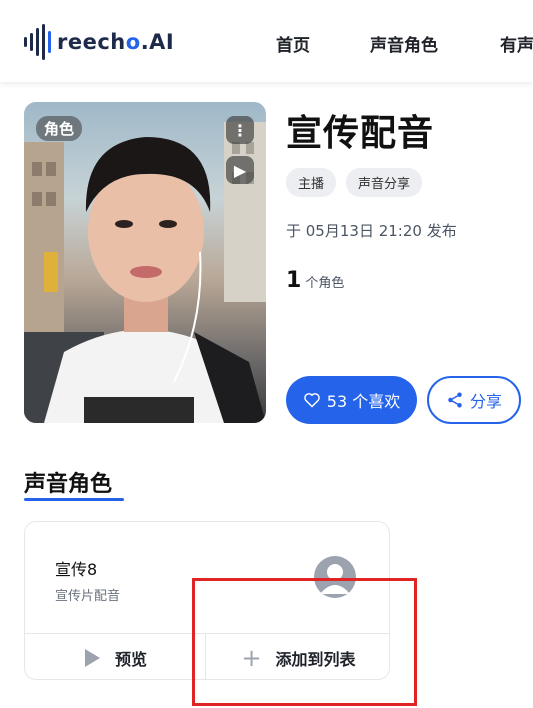 The image size is (533, 708). Describe the element at coordinates (76, 569) in the screenshot. I see `role-name: 宣传8` at that location.